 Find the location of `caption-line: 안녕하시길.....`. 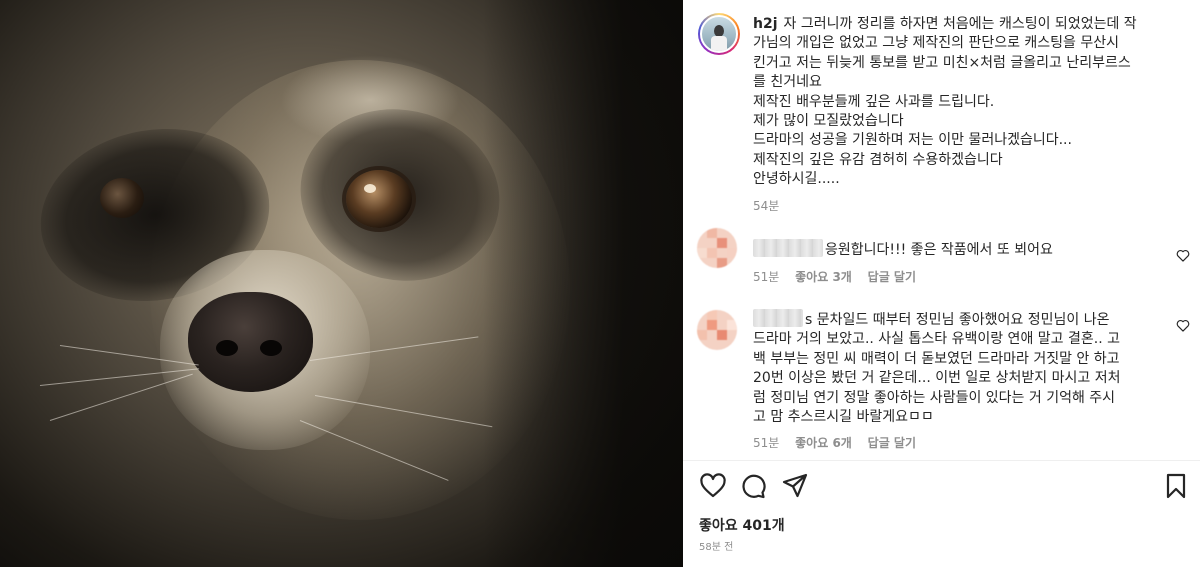

caption-line: 안녕하시길..... is located at coordinates (796, 179).